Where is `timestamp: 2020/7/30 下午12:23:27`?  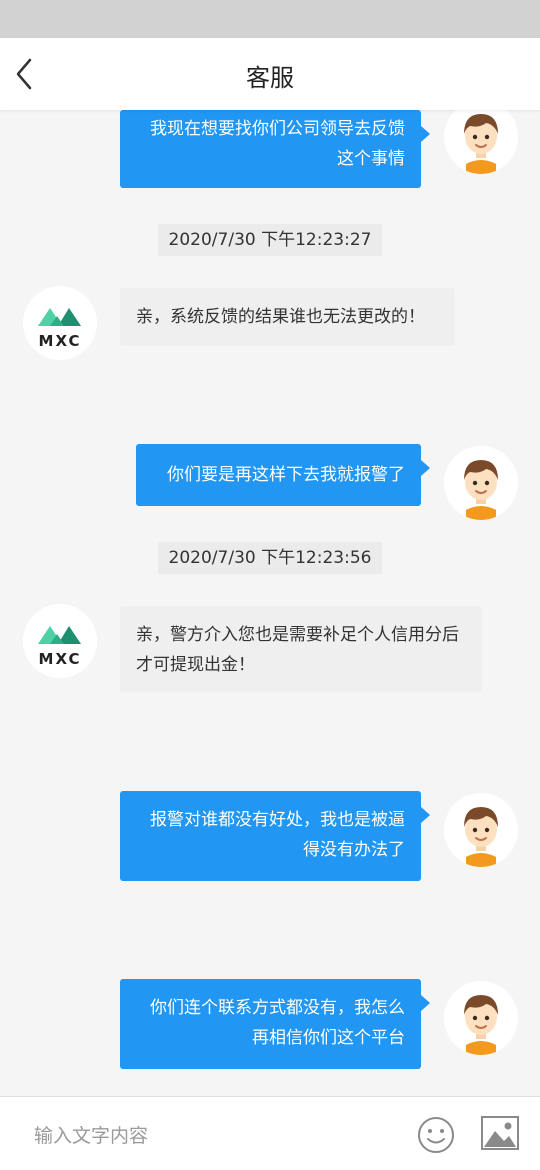 timestamp: 2020/7/30 下午12:23:27 is located at coordinates (270, 240).